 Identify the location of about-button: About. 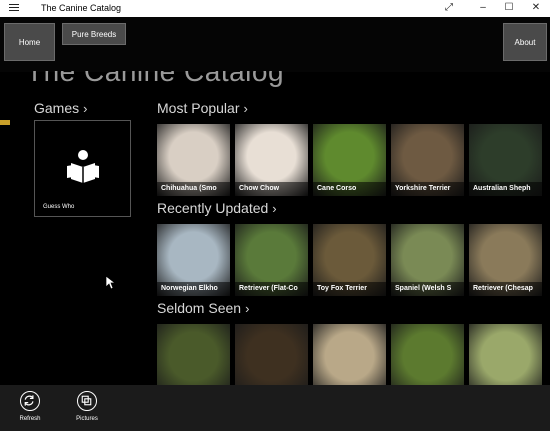
(525, 42).